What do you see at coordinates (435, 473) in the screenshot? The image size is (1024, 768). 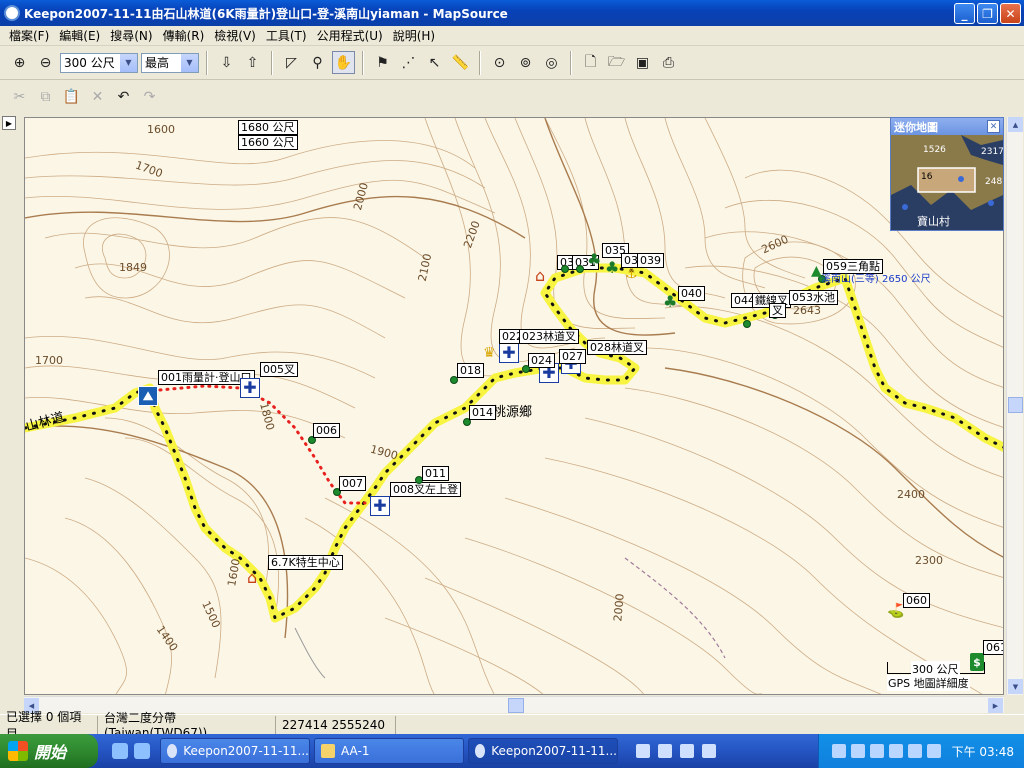 I see `waypoint-label: 011` at bounding box center [435, 473].